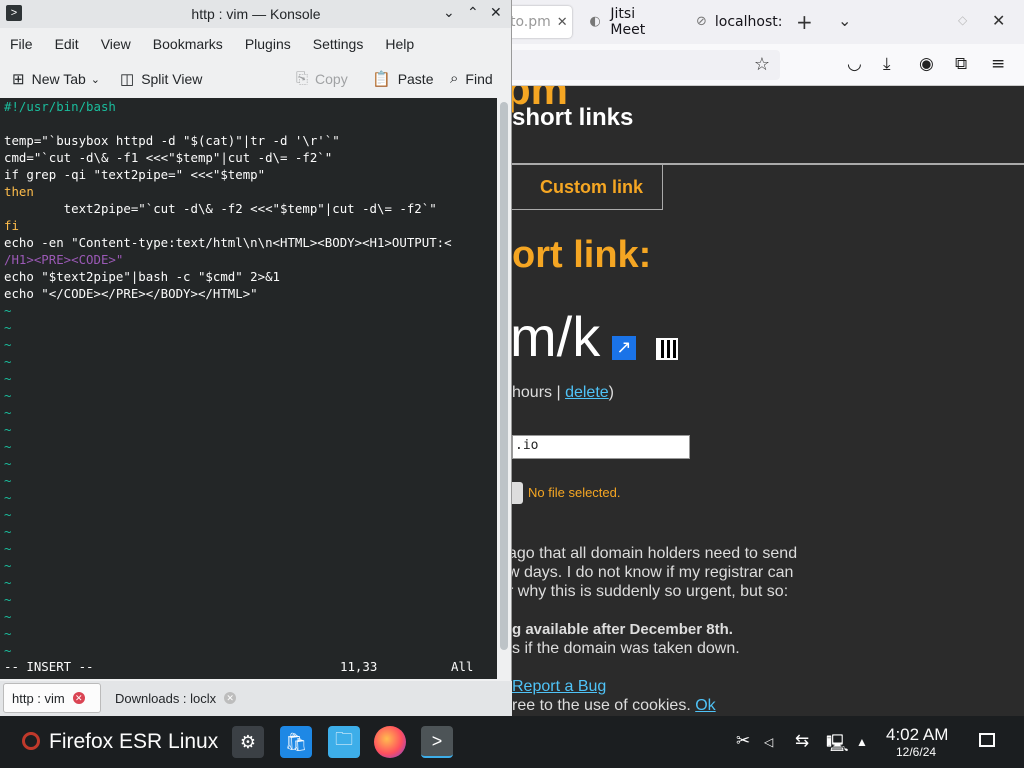  Describe the element at coordinates (18, 79) in the screenshot. I see `new-tab-icon: ⊞` at that location.